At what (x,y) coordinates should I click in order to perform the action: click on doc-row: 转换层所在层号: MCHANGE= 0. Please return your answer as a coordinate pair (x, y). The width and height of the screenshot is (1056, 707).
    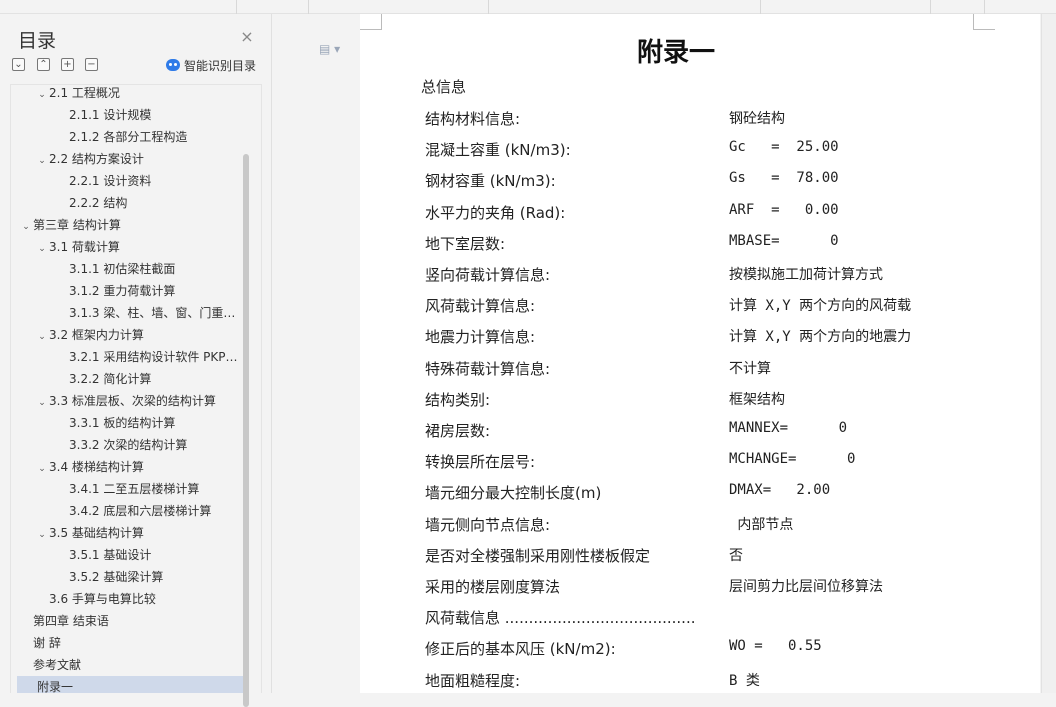
    Looking at the image, I should click on (705, 462).